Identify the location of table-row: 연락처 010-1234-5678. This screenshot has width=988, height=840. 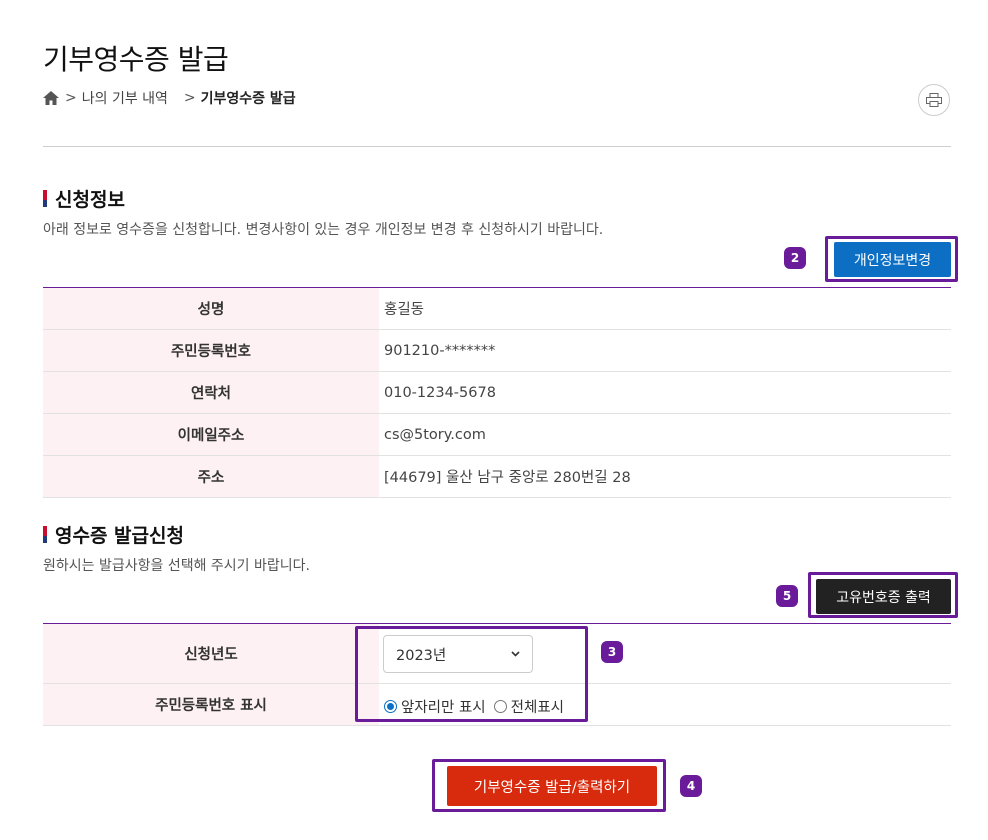
(497, 392).